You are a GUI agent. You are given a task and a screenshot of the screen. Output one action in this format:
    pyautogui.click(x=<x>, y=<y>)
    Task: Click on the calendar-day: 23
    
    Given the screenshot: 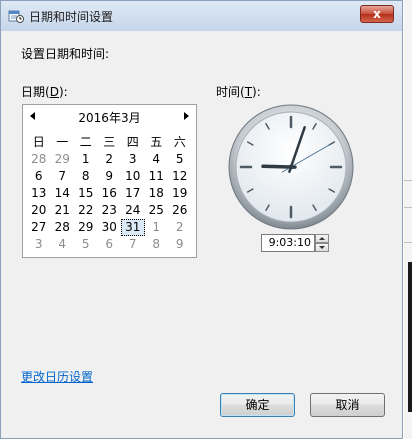 What is the action you would take?
    pyautogui.click(x=110, y=210)
    